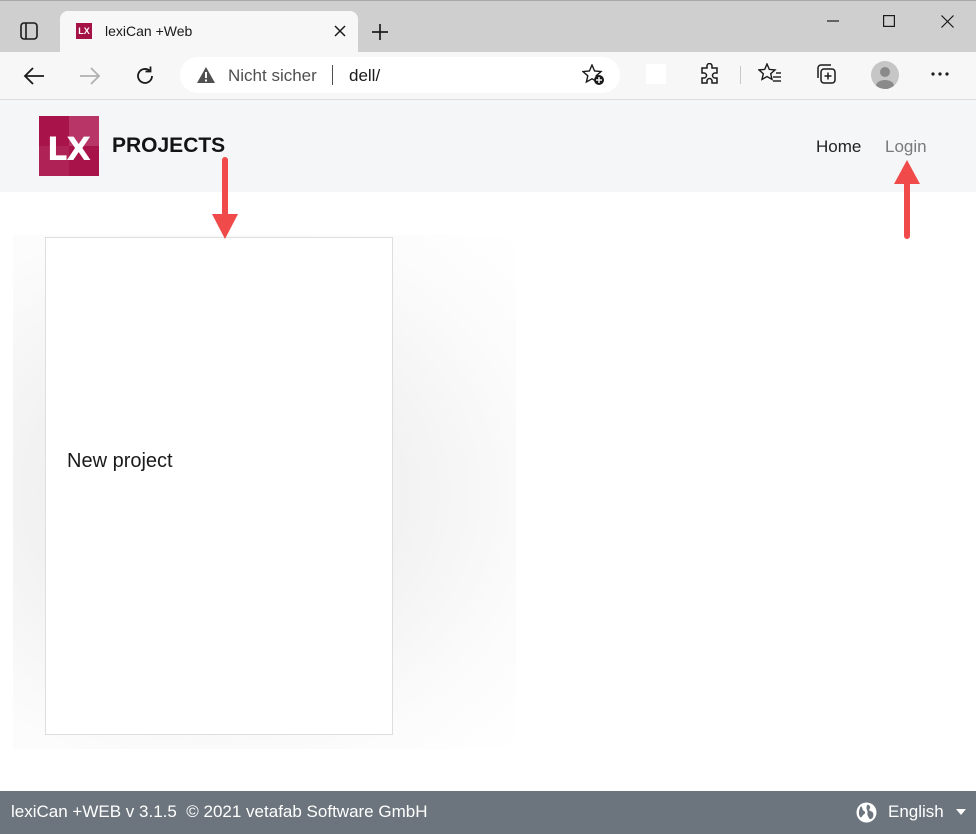 This screenshot has width=976, height=834. I want to click on tab-actions-icon, so click(29, 31).